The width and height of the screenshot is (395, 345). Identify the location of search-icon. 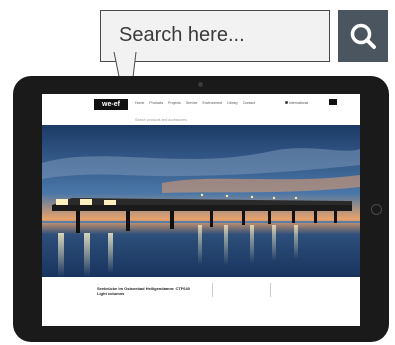
(363, 36).